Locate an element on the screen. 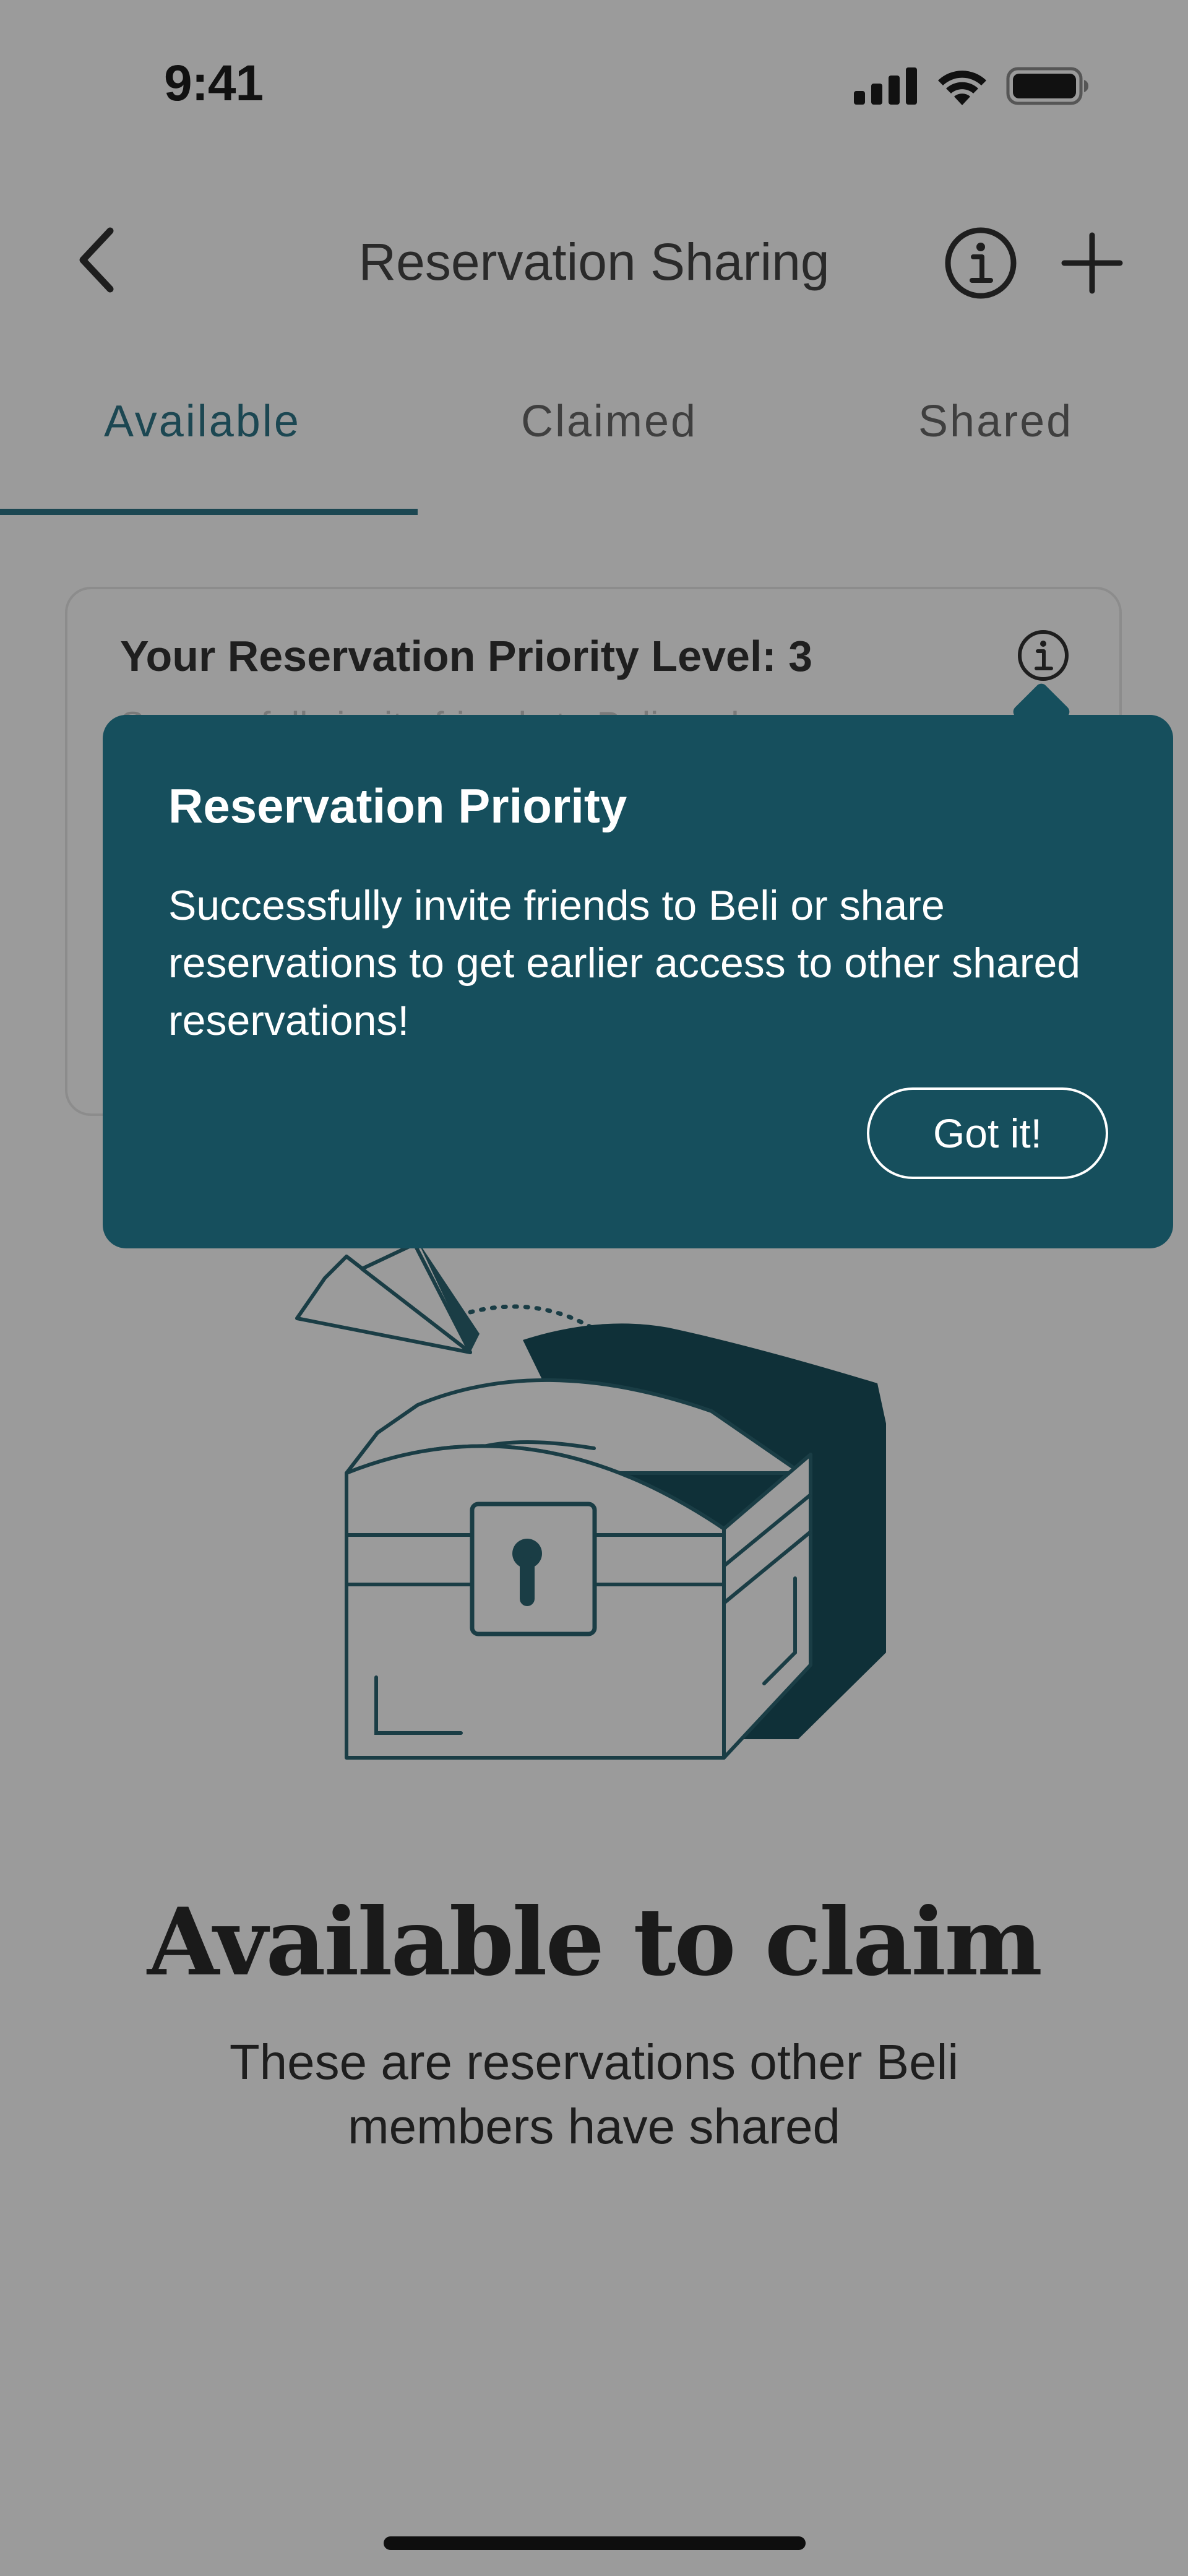  plus-icon is located at coordinates (1092, 263).